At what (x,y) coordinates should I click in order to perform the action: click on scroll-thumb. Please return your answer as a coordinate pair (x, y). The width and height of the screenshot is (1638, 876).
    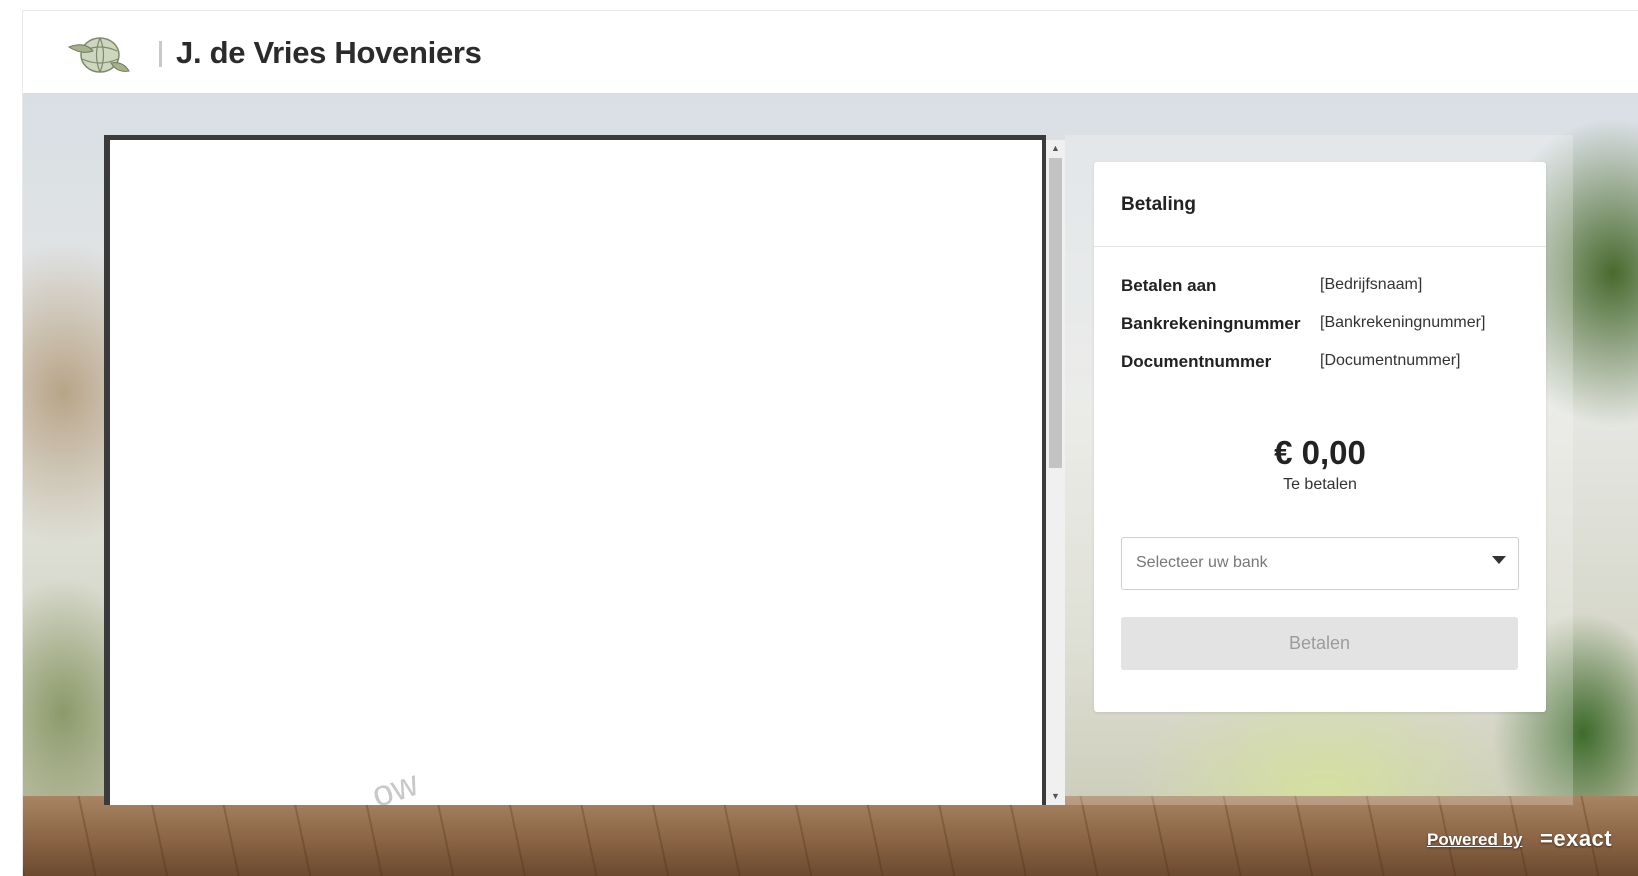
    Looking at the image, I should click on (1055, 313).